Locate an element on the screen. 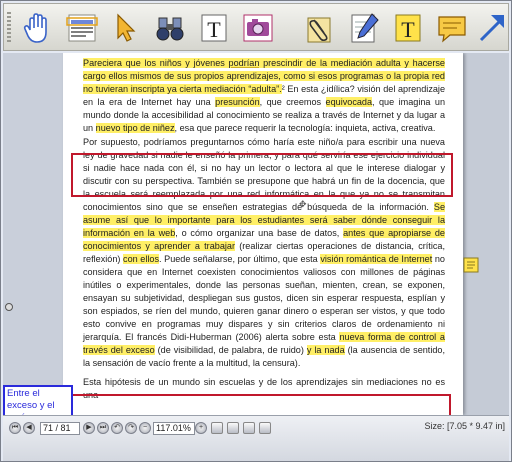  text-select-icon is located at coordinates (82, 28).